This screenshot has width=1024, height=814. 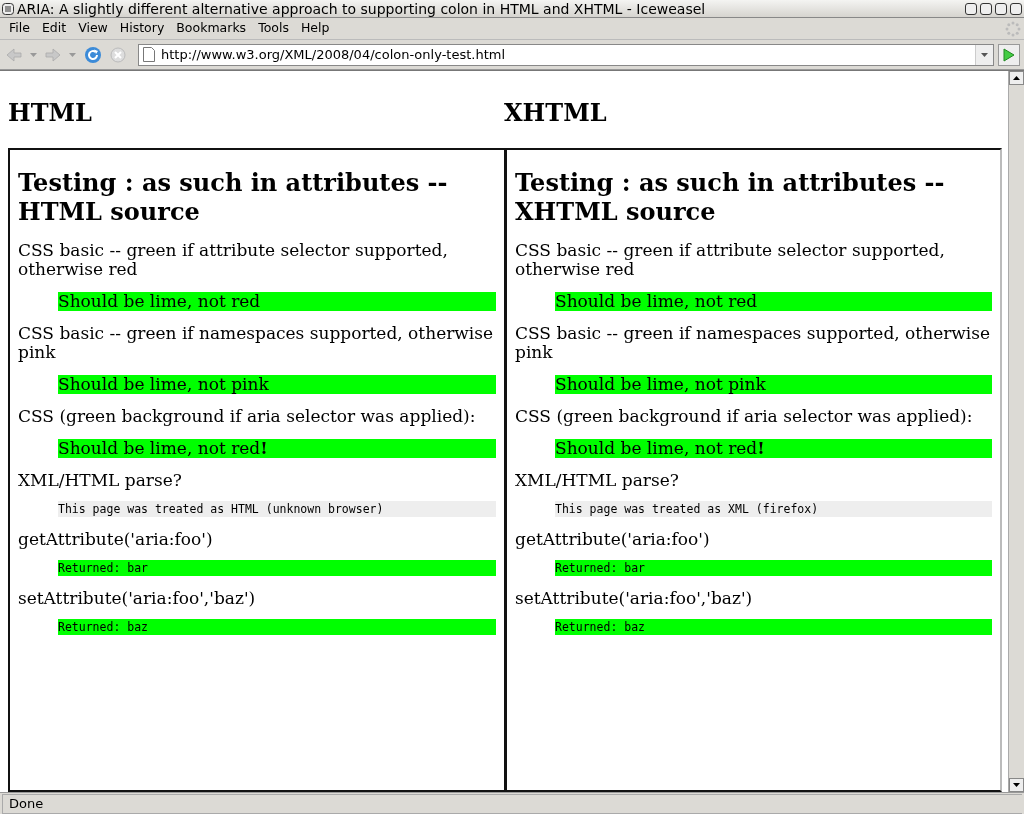 I want to click on close-button, so click(x=1016, y=8).